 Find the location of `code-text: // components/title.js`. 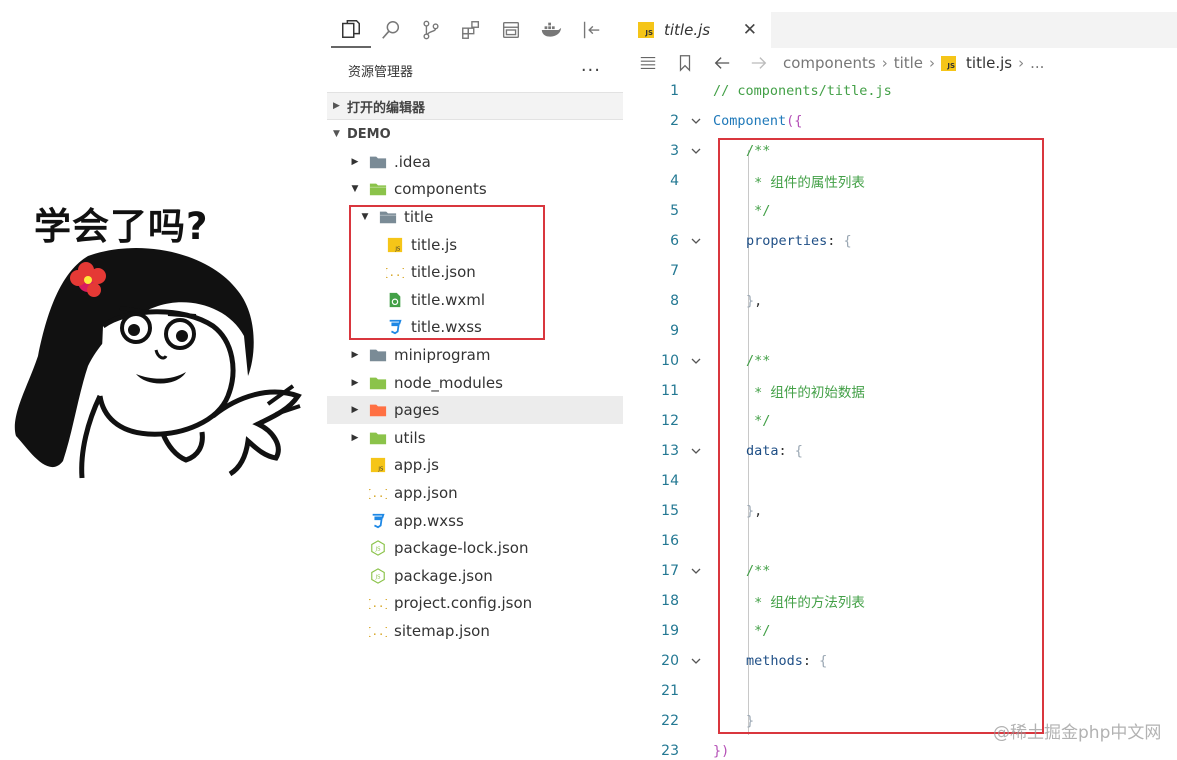

code-text: // components/title.js is located at coordinates (802, 91).